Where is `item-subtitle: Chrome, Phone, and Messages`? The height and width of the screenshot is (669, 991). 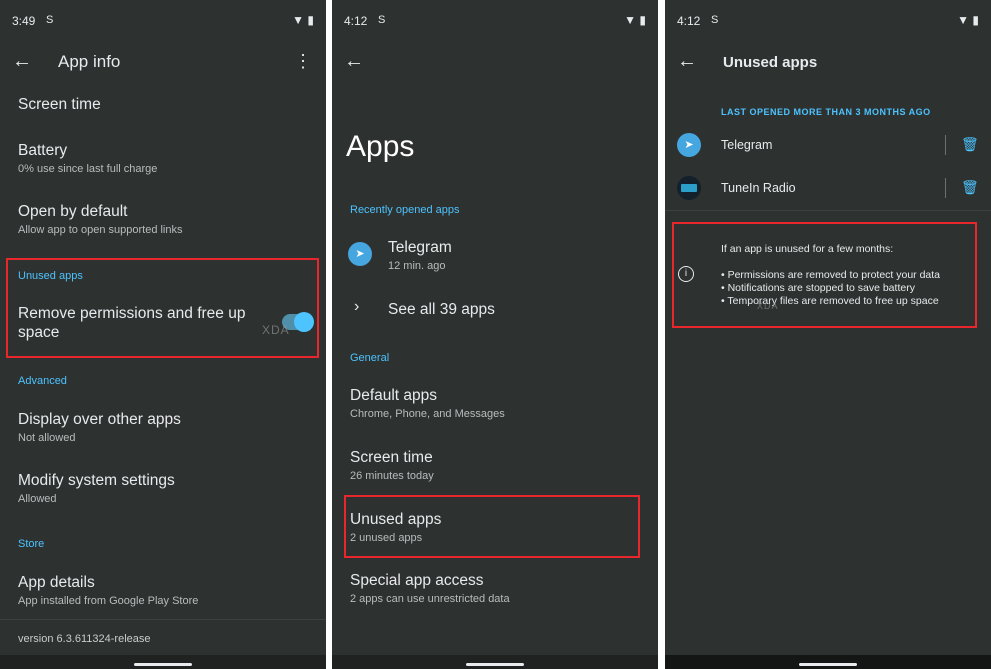 item-subtitle: Chrome, Phone, and Messages is located at coordinates (427, 414).